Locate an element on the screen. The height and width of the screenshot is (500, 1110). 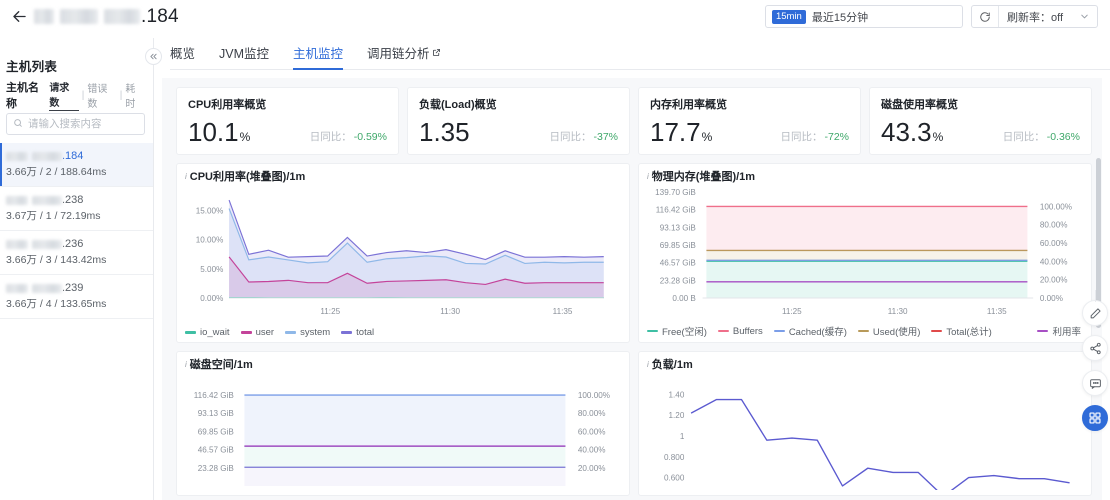
legend-item-free: Free(空闲) is located at coordinates (677, 331).